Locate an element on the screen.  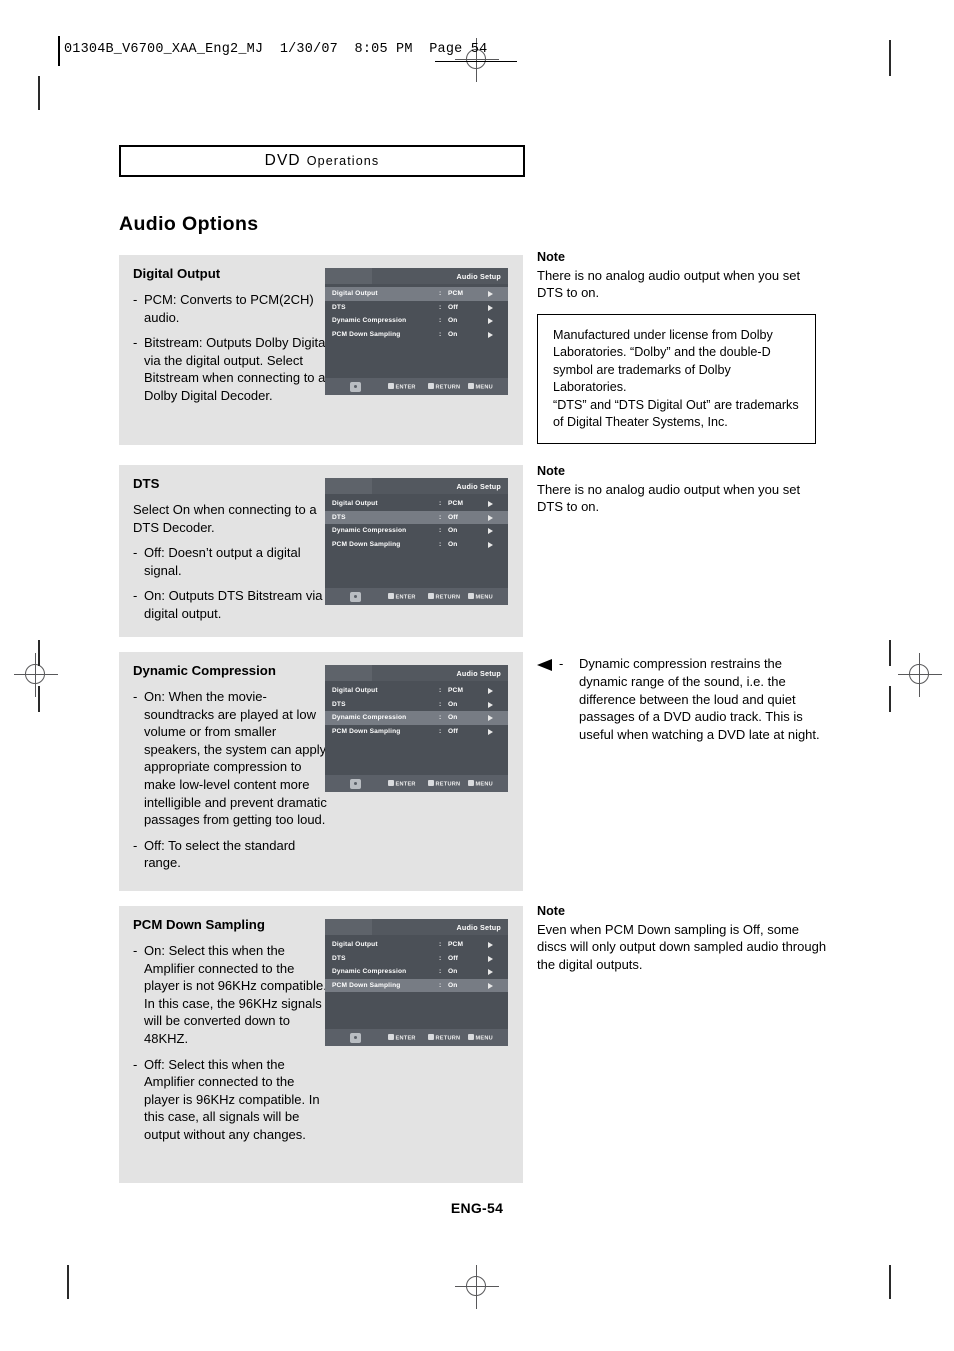
osd-menu-row: DTS: On is located at coordinates (416, 705).